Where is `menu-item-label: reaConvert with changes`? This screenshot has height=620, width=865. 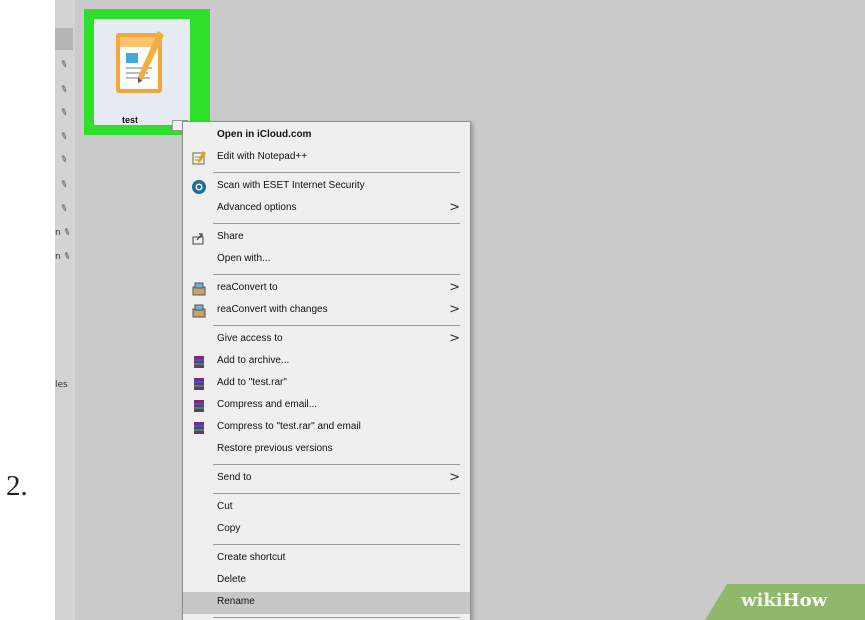
menu-item-label: reaConvert with changes is located at coordinates (272, 309).